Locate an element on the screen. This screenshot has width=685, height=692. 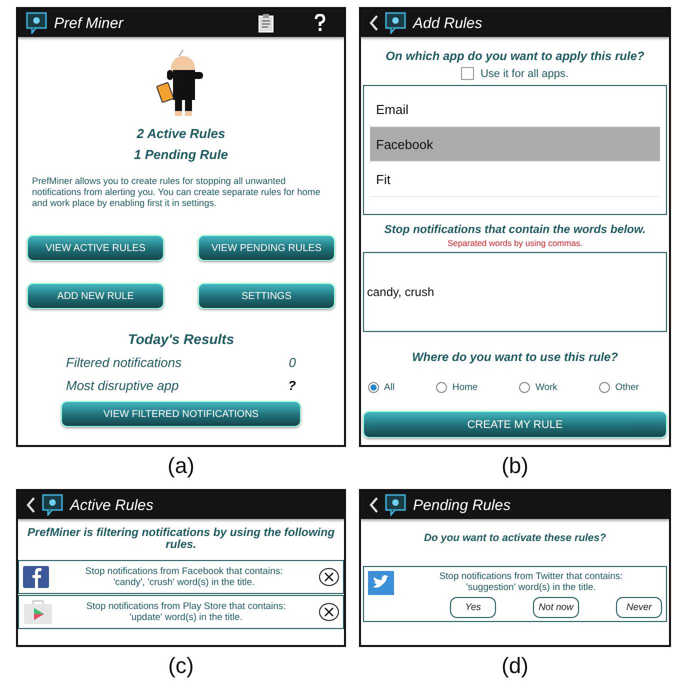
result-value: 0 is located at coordinates (292, 362).